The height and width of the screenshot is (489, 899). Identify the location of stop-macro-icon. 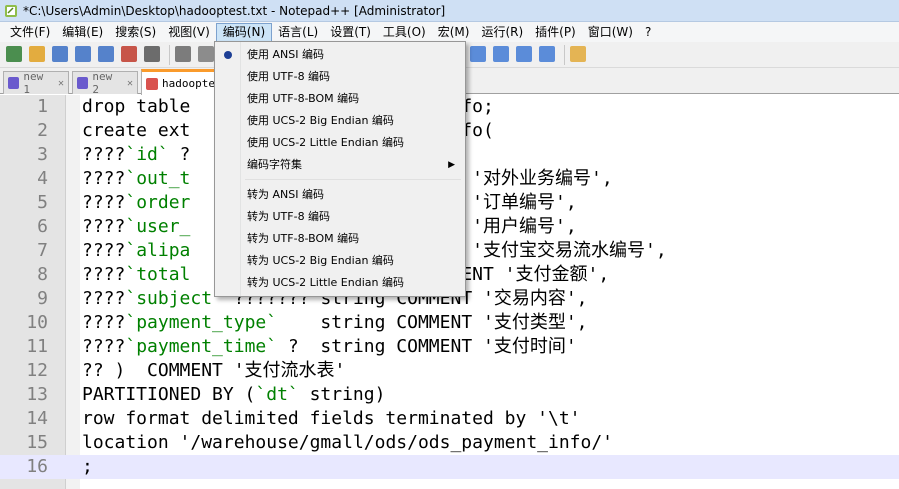
(478, 54).